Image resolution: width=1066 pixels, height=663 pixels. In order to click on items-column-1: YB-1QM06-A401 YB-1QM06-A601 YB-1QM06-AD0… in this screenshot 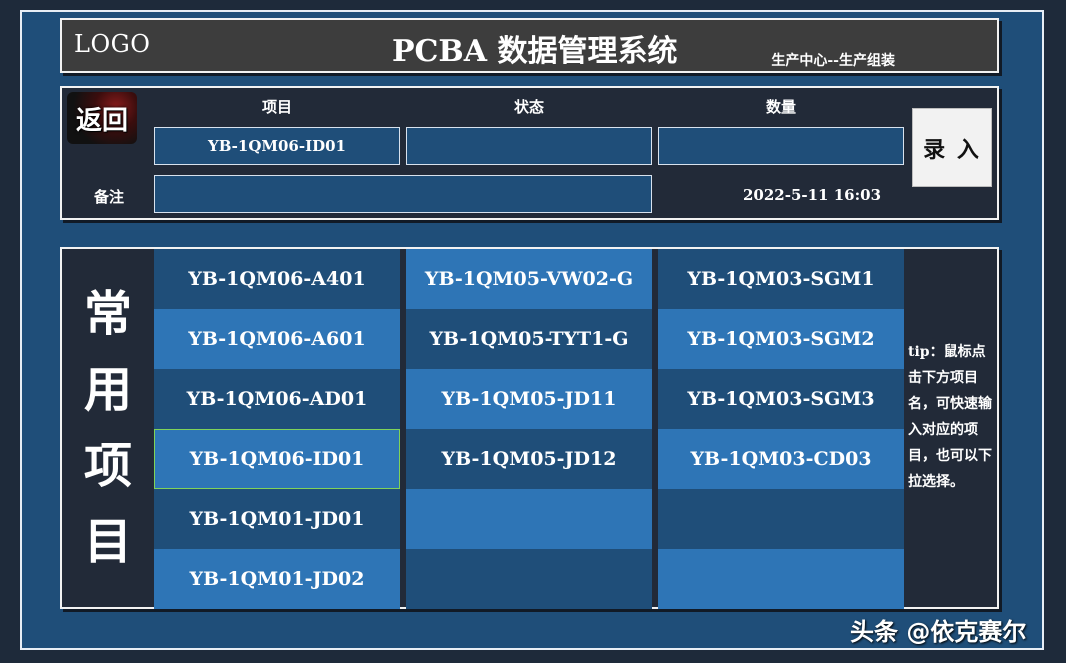, I will do `click(277, 429)`.